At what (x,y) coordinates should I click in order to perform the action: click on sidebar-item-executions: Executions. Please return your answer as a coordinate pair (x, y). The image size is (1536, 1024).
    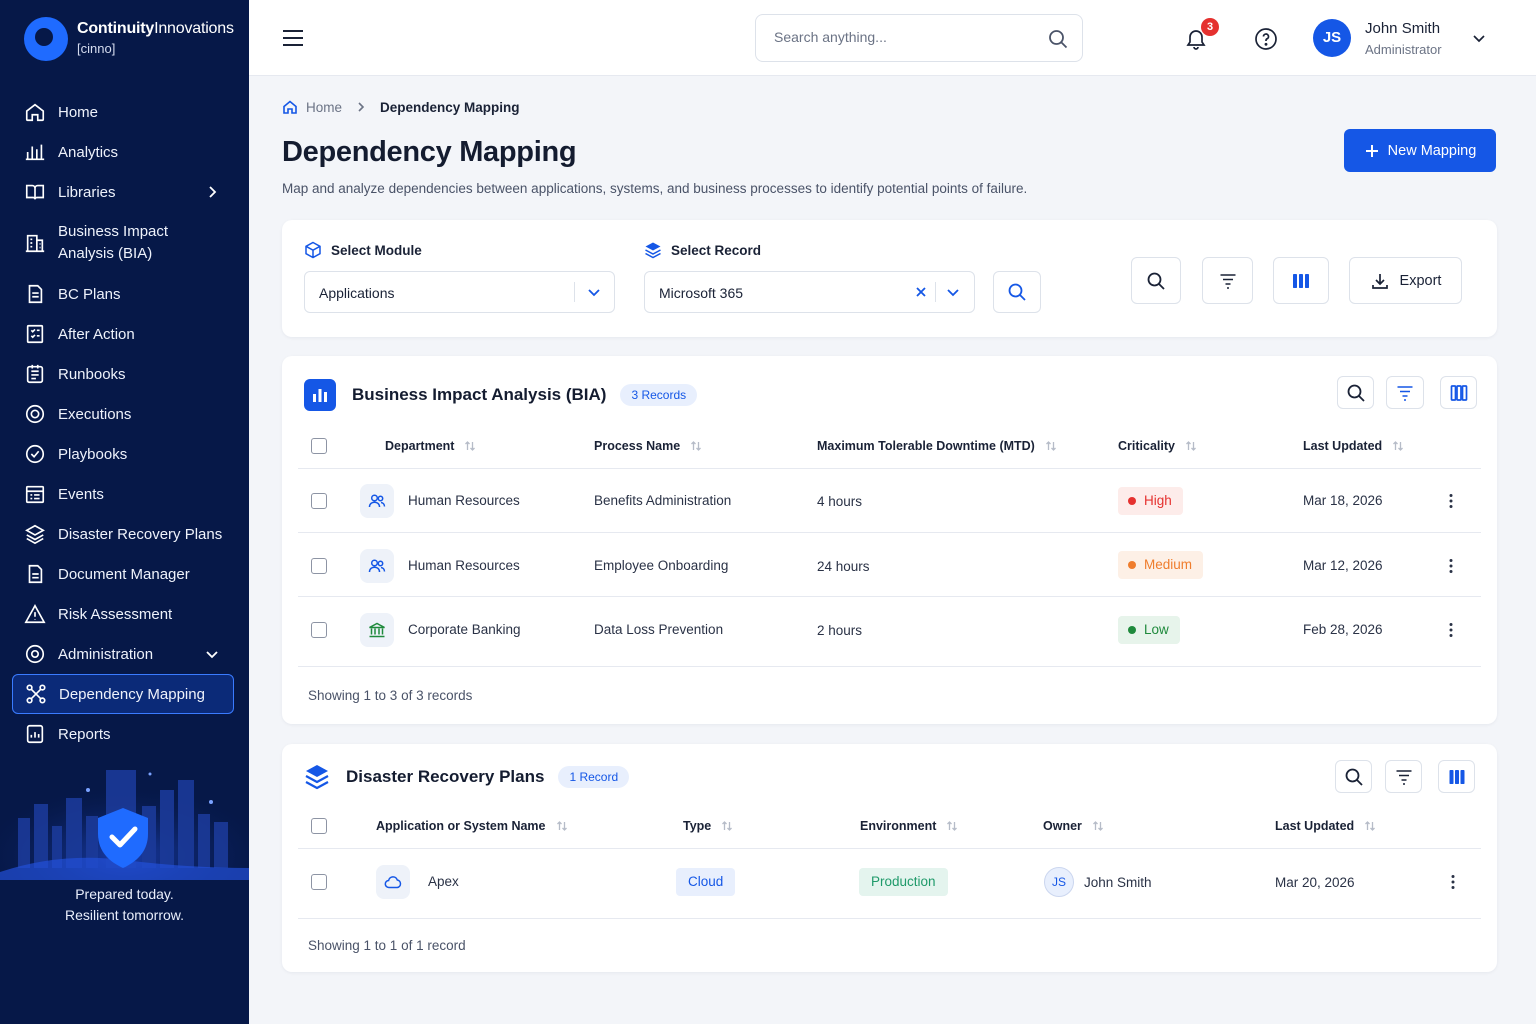
    Looking at the image, I should click on (123, 414).